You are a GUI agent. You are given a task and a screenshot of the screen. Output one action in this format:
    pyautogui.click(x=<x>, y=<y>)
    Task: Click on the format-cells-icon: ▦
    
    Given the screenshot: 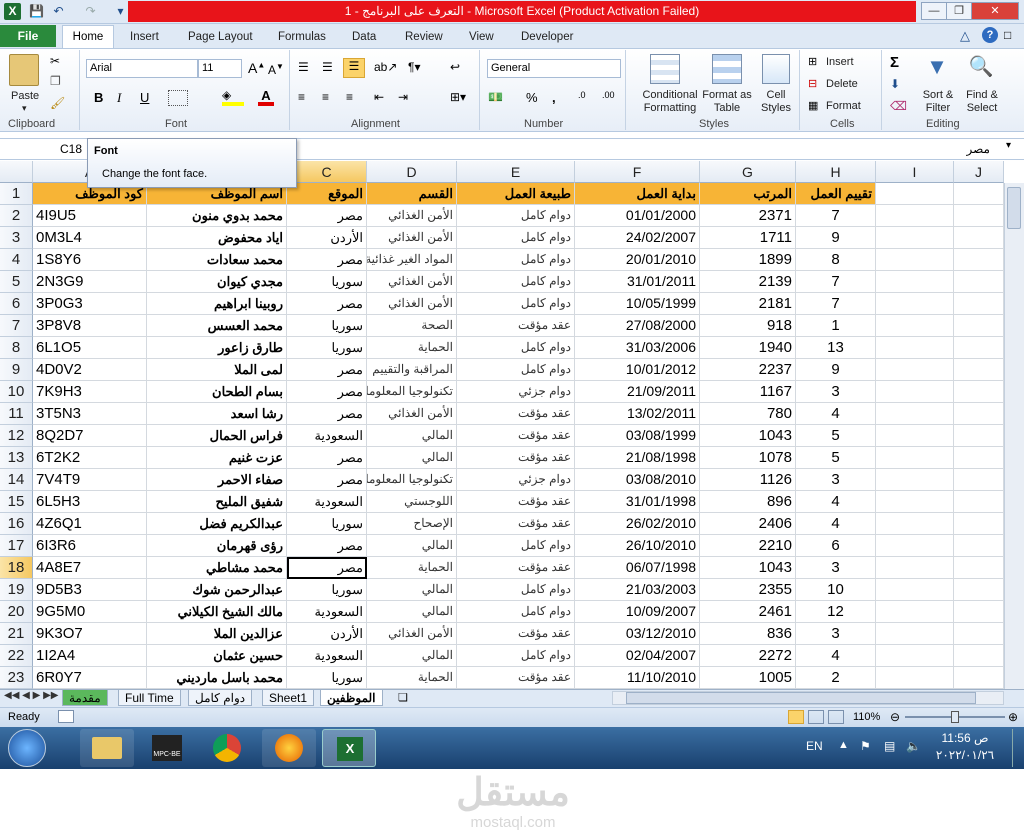 What is the action you would take?
    pyautogui.click(x=813, y=105)
    